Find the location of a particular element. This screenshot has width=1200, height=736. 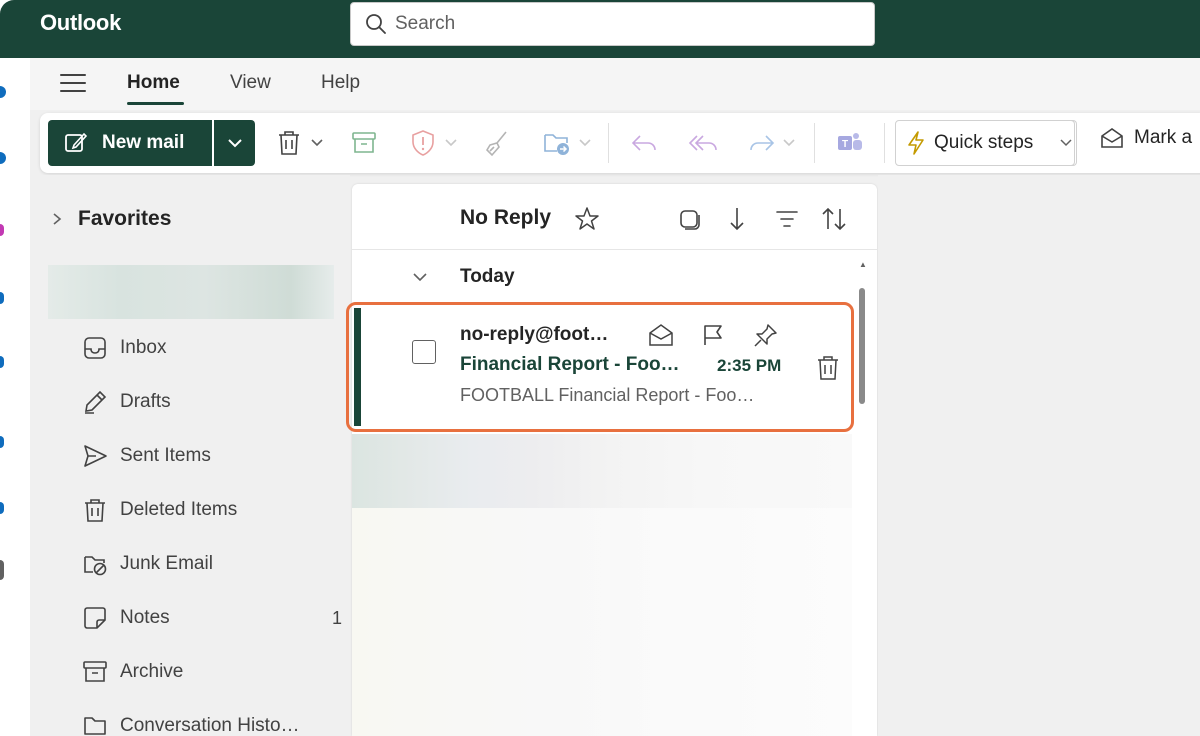

rail-mail-icon is located at coordinates (3, 92).